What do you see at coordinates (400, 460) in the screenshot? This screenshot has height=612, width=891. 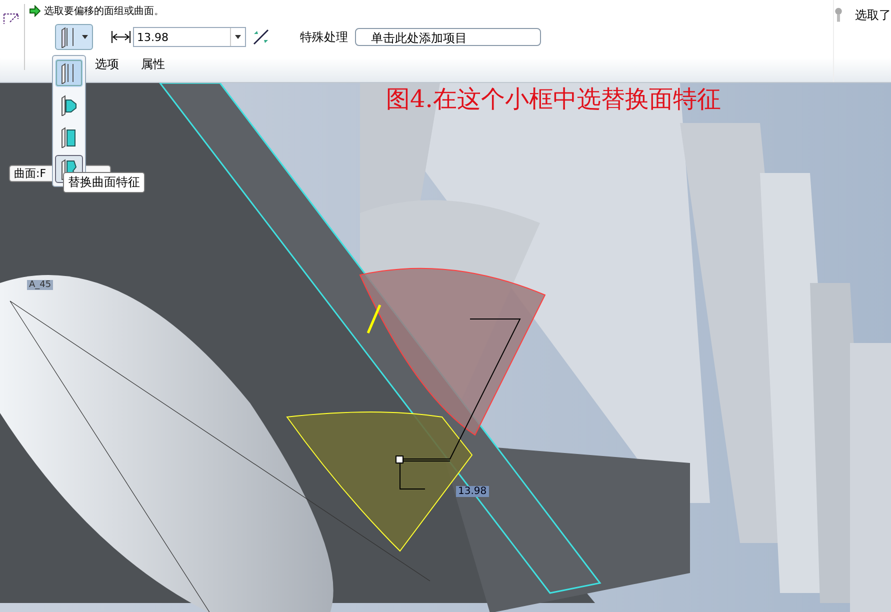 I see `drag-handle` at bounding box center [400, 460].